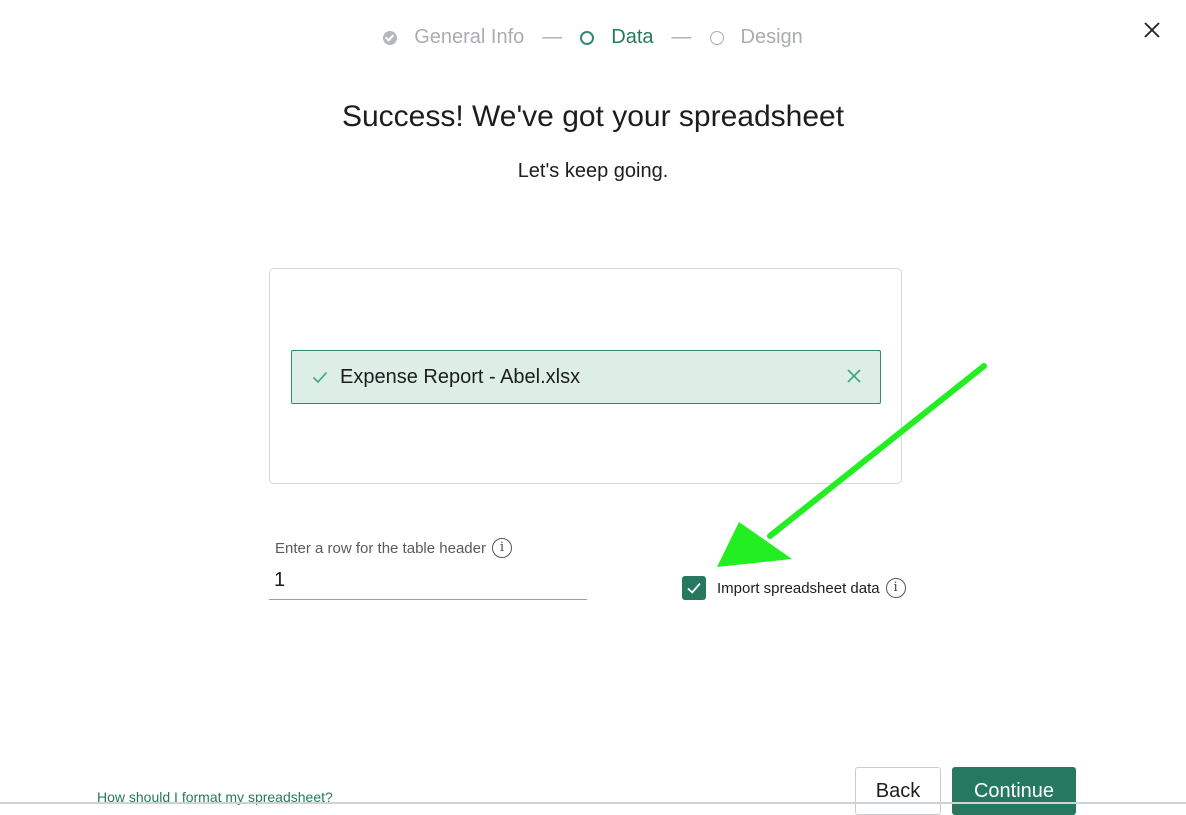  What do you see at coordinates (593, 171) in the screenshot?
I see `page-subtitle: Let's keep going.` at bounding box center [593, 171].